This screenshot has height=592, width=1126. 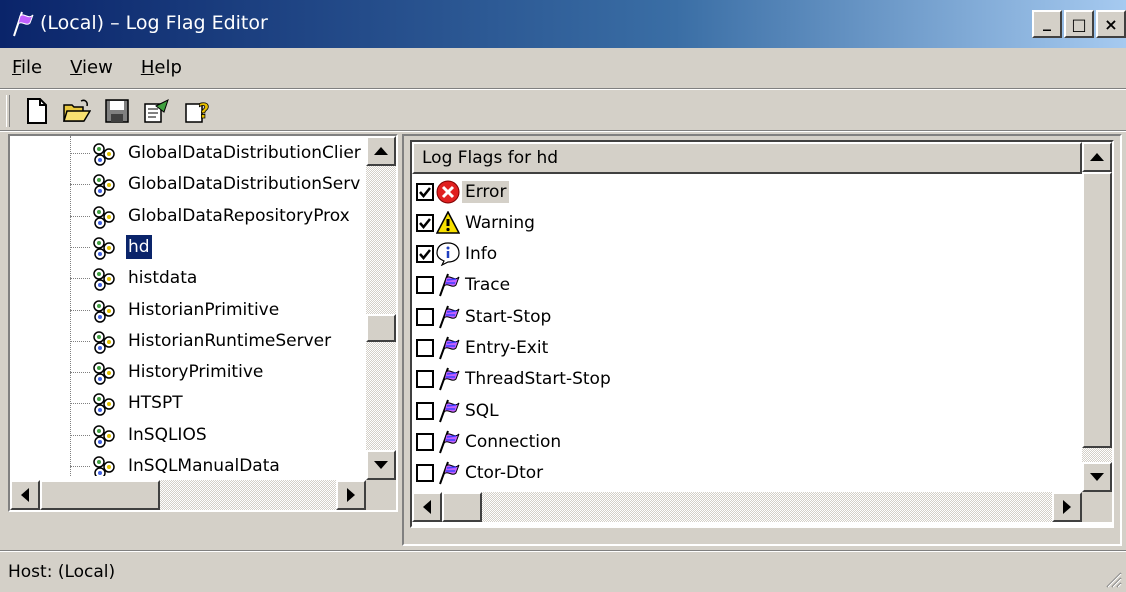 What do you see at coordinates (188, 372) in the screenshot?
I see `tree-item: HistoryPrimitive` at bounding box center [188, 372].